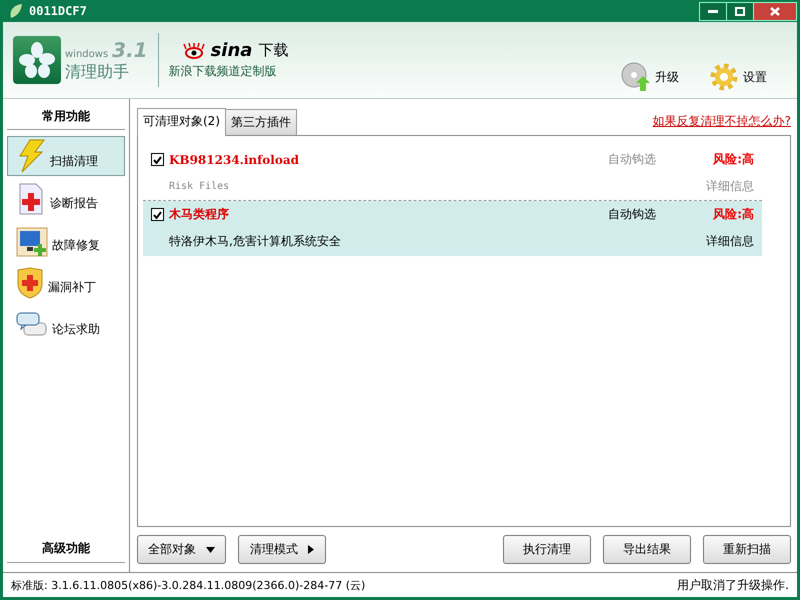 This screenshot has height=600, width=800. Describe the element at coordinates (273, 50) in the screenshot. I see `brand-label: 下载` at that location.